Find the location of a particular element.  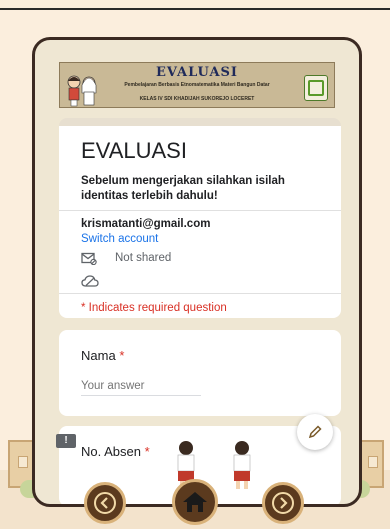

nama-input is located at coordinates (141, 388).